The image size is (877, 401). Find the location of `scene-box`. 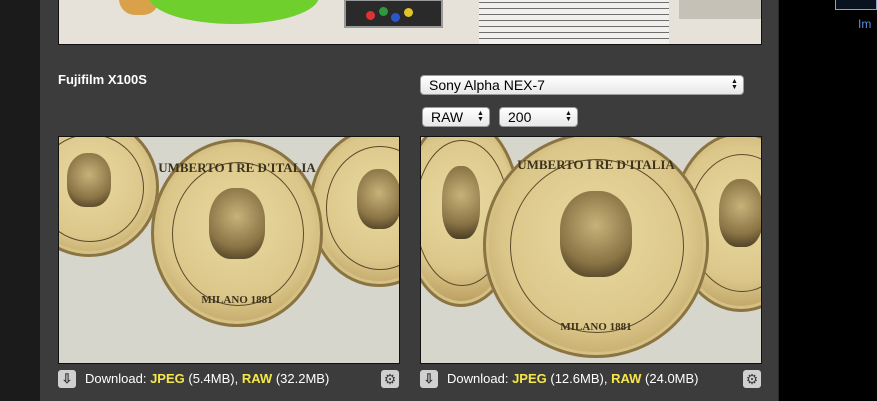

scene-box is located at coordinates (393, 14).